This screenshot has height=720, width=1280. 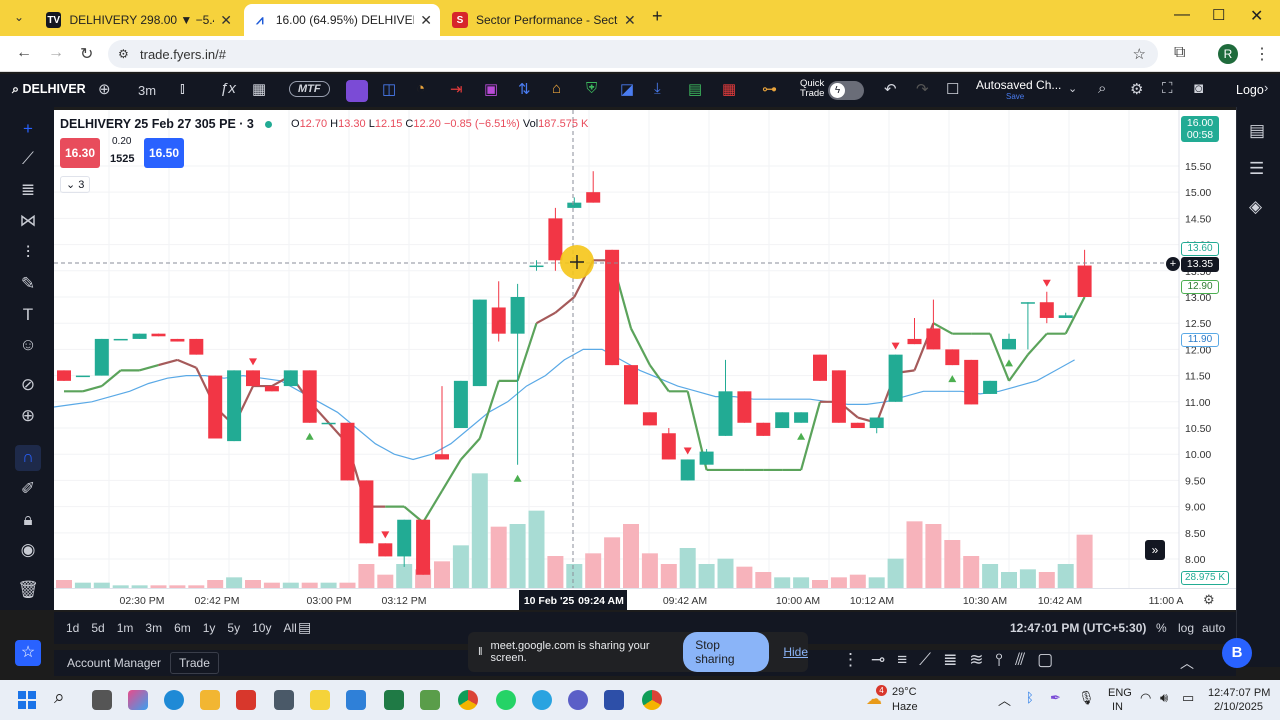 What do you see at coordinates (578, 700) in the screenshot?
I see `app-icon-purple` at bounding box center [578, 700].